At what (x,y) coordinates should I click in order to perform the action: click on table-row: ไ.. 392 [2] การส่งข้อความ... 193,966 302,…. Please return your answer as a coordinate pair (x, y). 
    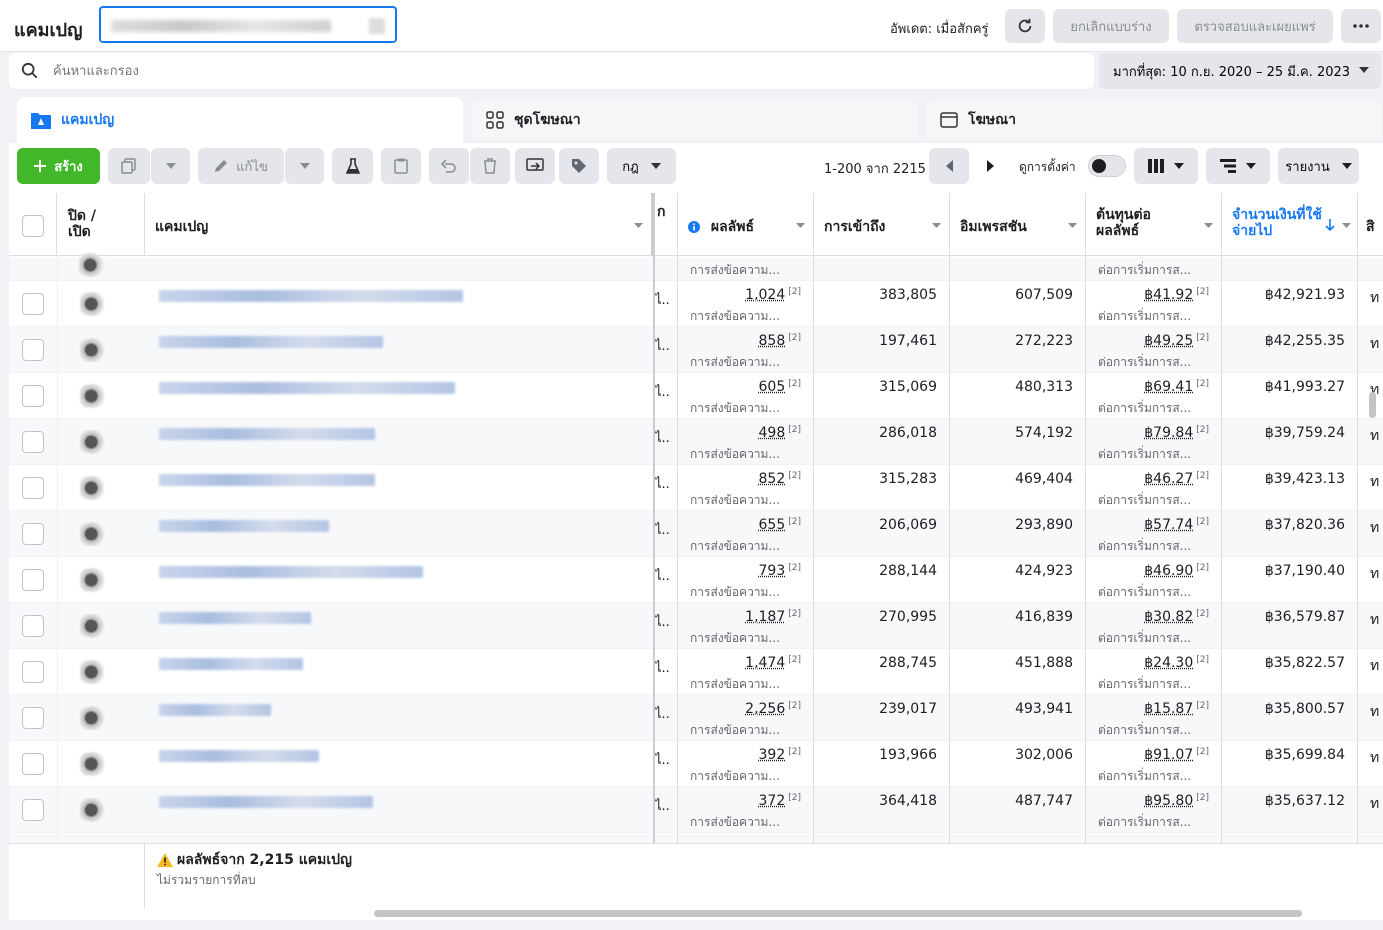
    Looking at the image, I should click on (696, 764).